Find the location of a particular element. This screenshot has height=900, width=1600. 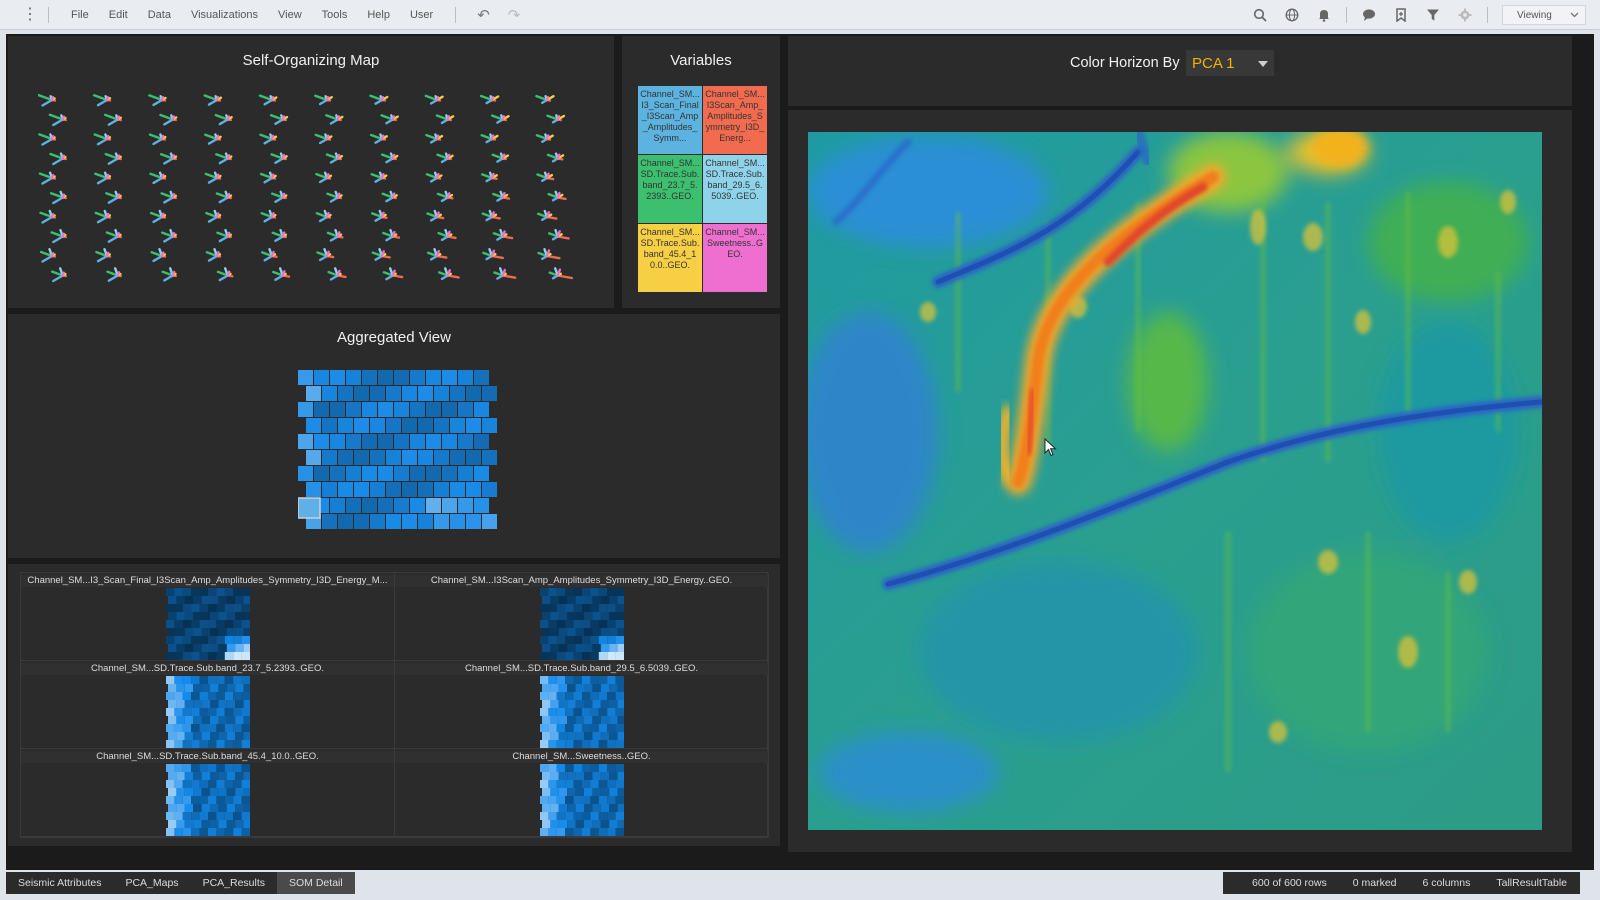

tab-pca-results: PCA_Results is located at coordinates (234, 883).